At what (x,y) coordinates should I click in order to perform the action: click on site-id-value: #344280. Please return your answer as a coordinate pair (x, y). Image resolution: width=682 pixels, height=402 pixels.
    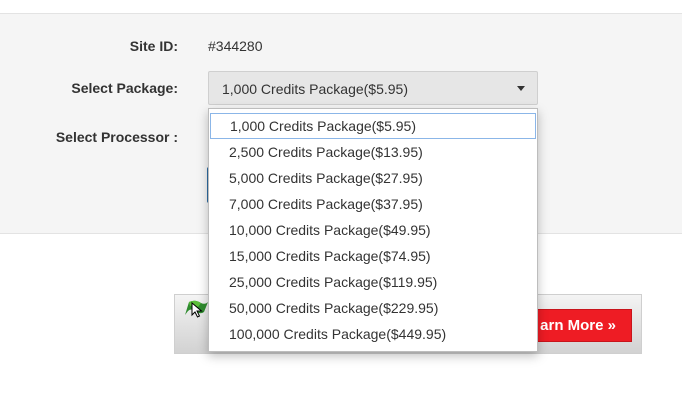
    Looking at the image, I should click on (235, 46).